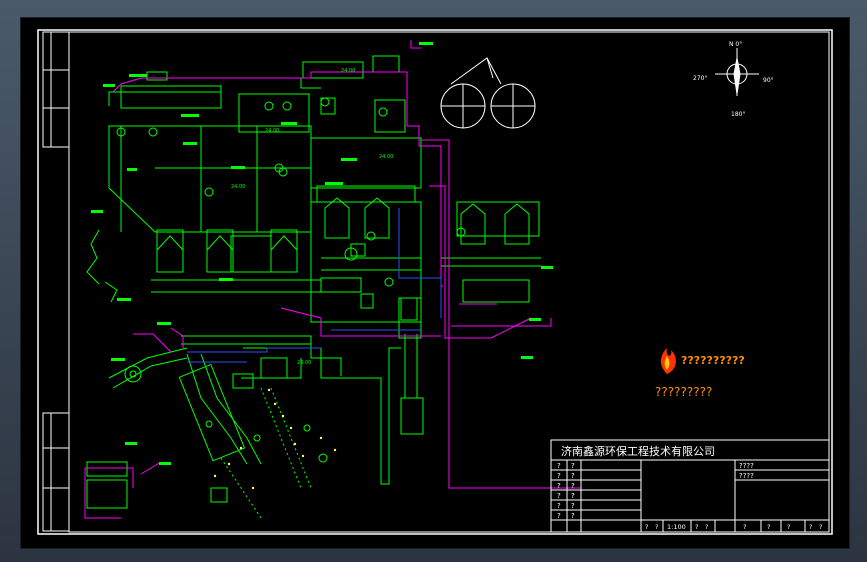  What do you see at coordinates (768, 80) in the screenshot?
I see `compass-east: 90°` at bounding box center [768, 80].